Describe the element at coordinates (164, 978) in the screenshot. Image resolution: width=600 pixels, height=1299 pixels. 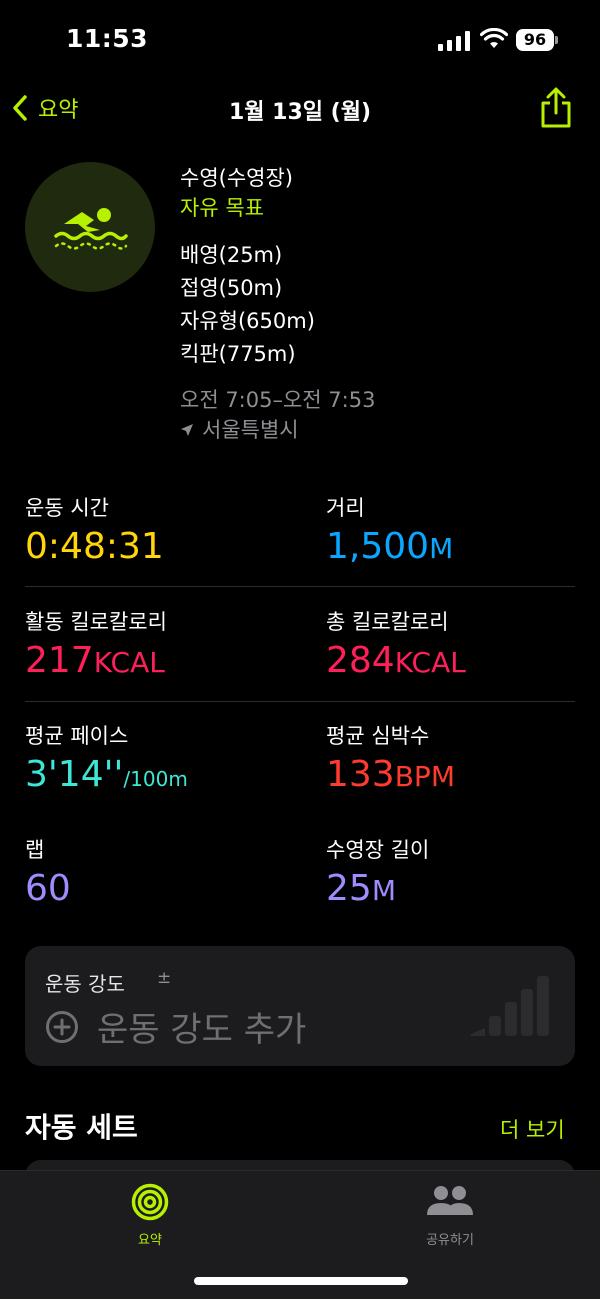
I see `plus-minus-icon: ±` at that location.